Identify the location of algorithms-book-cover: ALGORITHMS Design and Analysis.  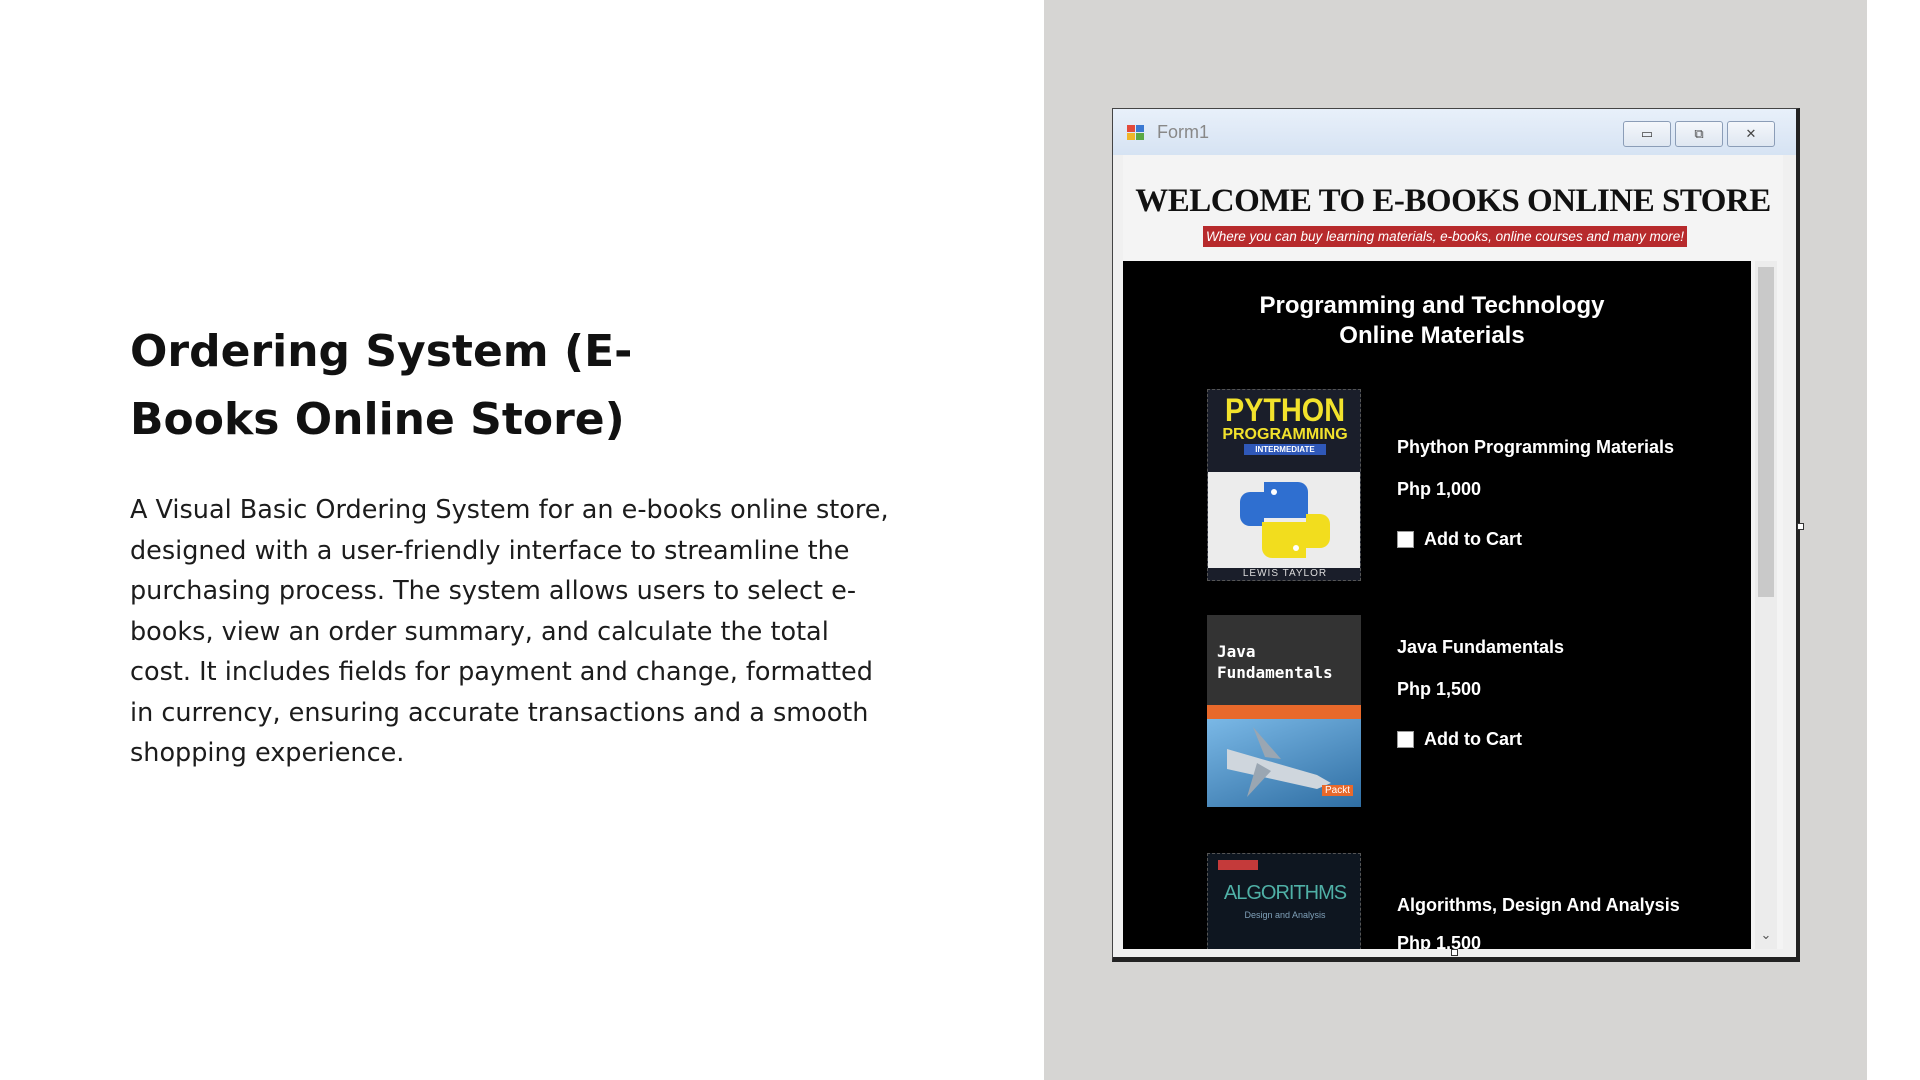
(1284, 901).